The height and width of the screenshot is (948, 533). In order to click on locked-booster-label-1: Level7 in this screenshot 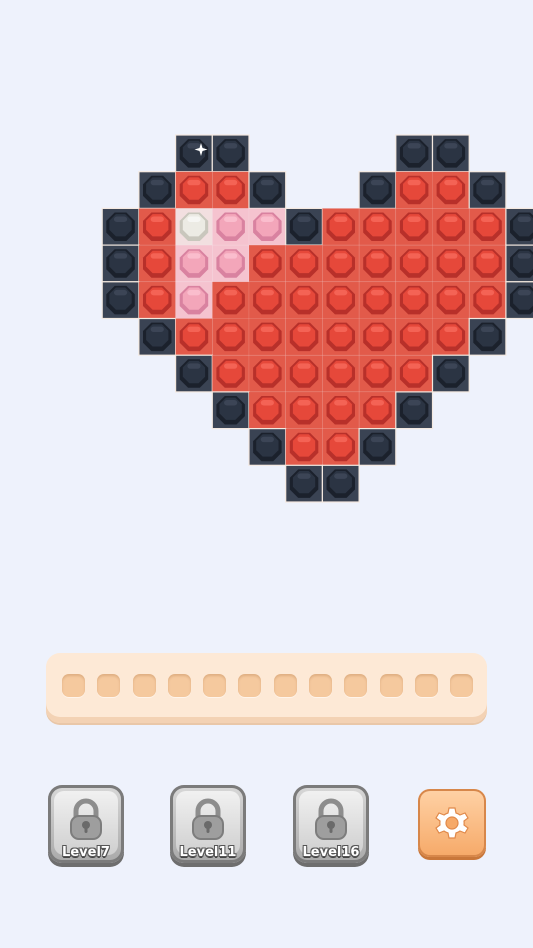, I will do `click(86, 852)`.